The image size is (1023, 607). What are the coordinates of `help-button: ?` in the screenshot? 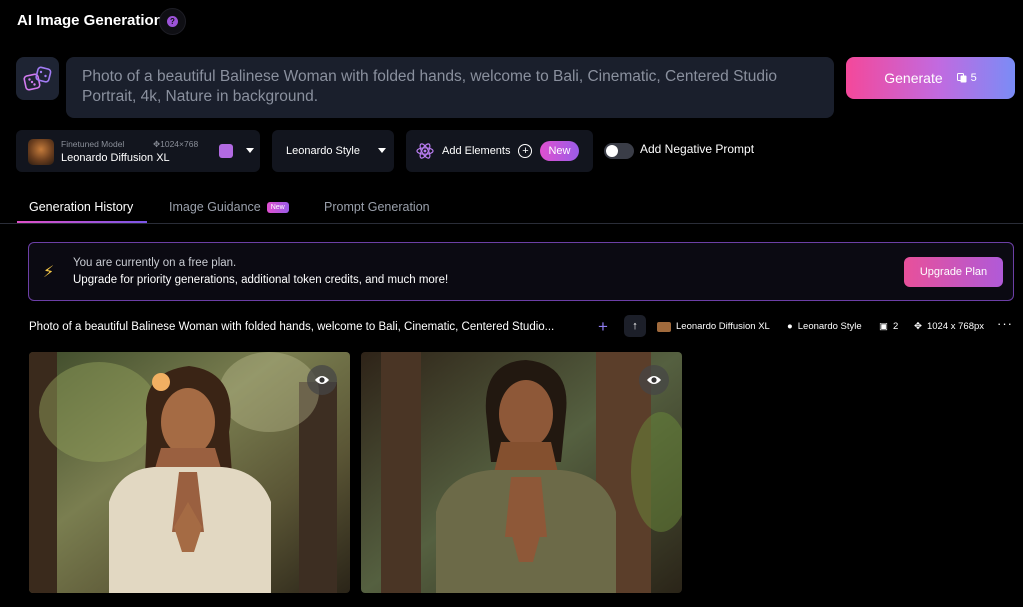 It's located at (172, 21).